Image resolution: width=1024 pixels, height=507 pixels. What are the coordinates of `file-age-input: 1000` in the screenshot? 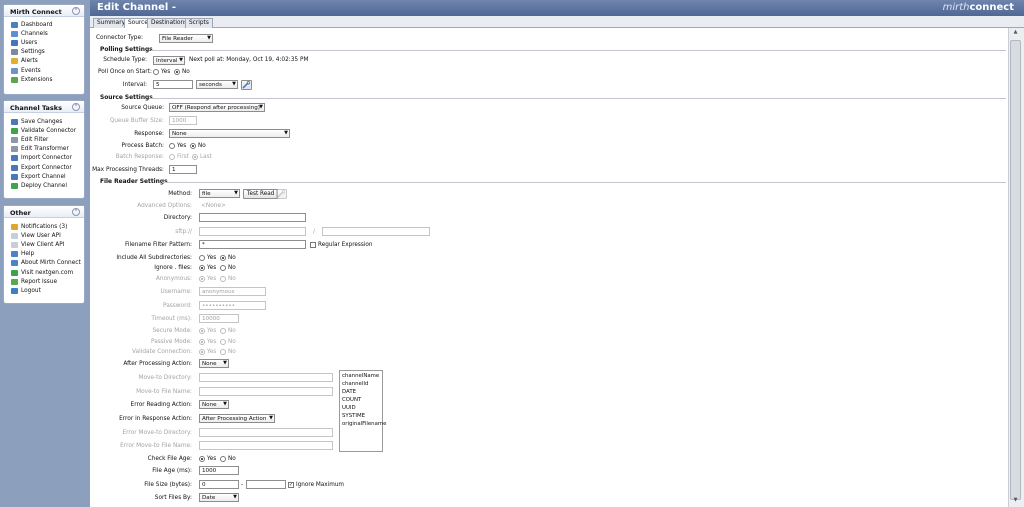 It's located at (219, 470).